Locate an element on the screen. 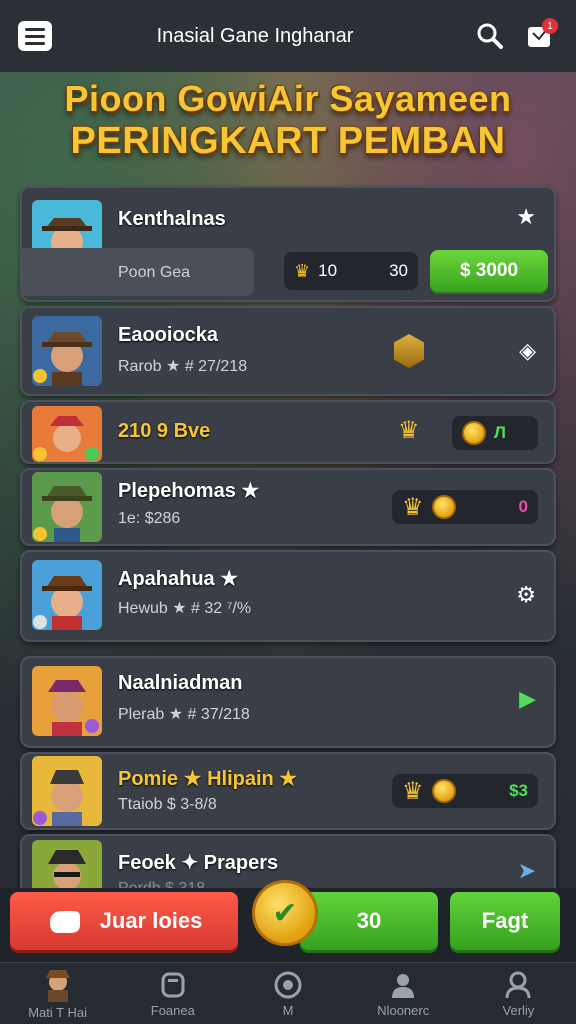 The height and width of the screenshot is (1024, 576). player-sub: 1e: $286 is located at coordinates (149, 518).